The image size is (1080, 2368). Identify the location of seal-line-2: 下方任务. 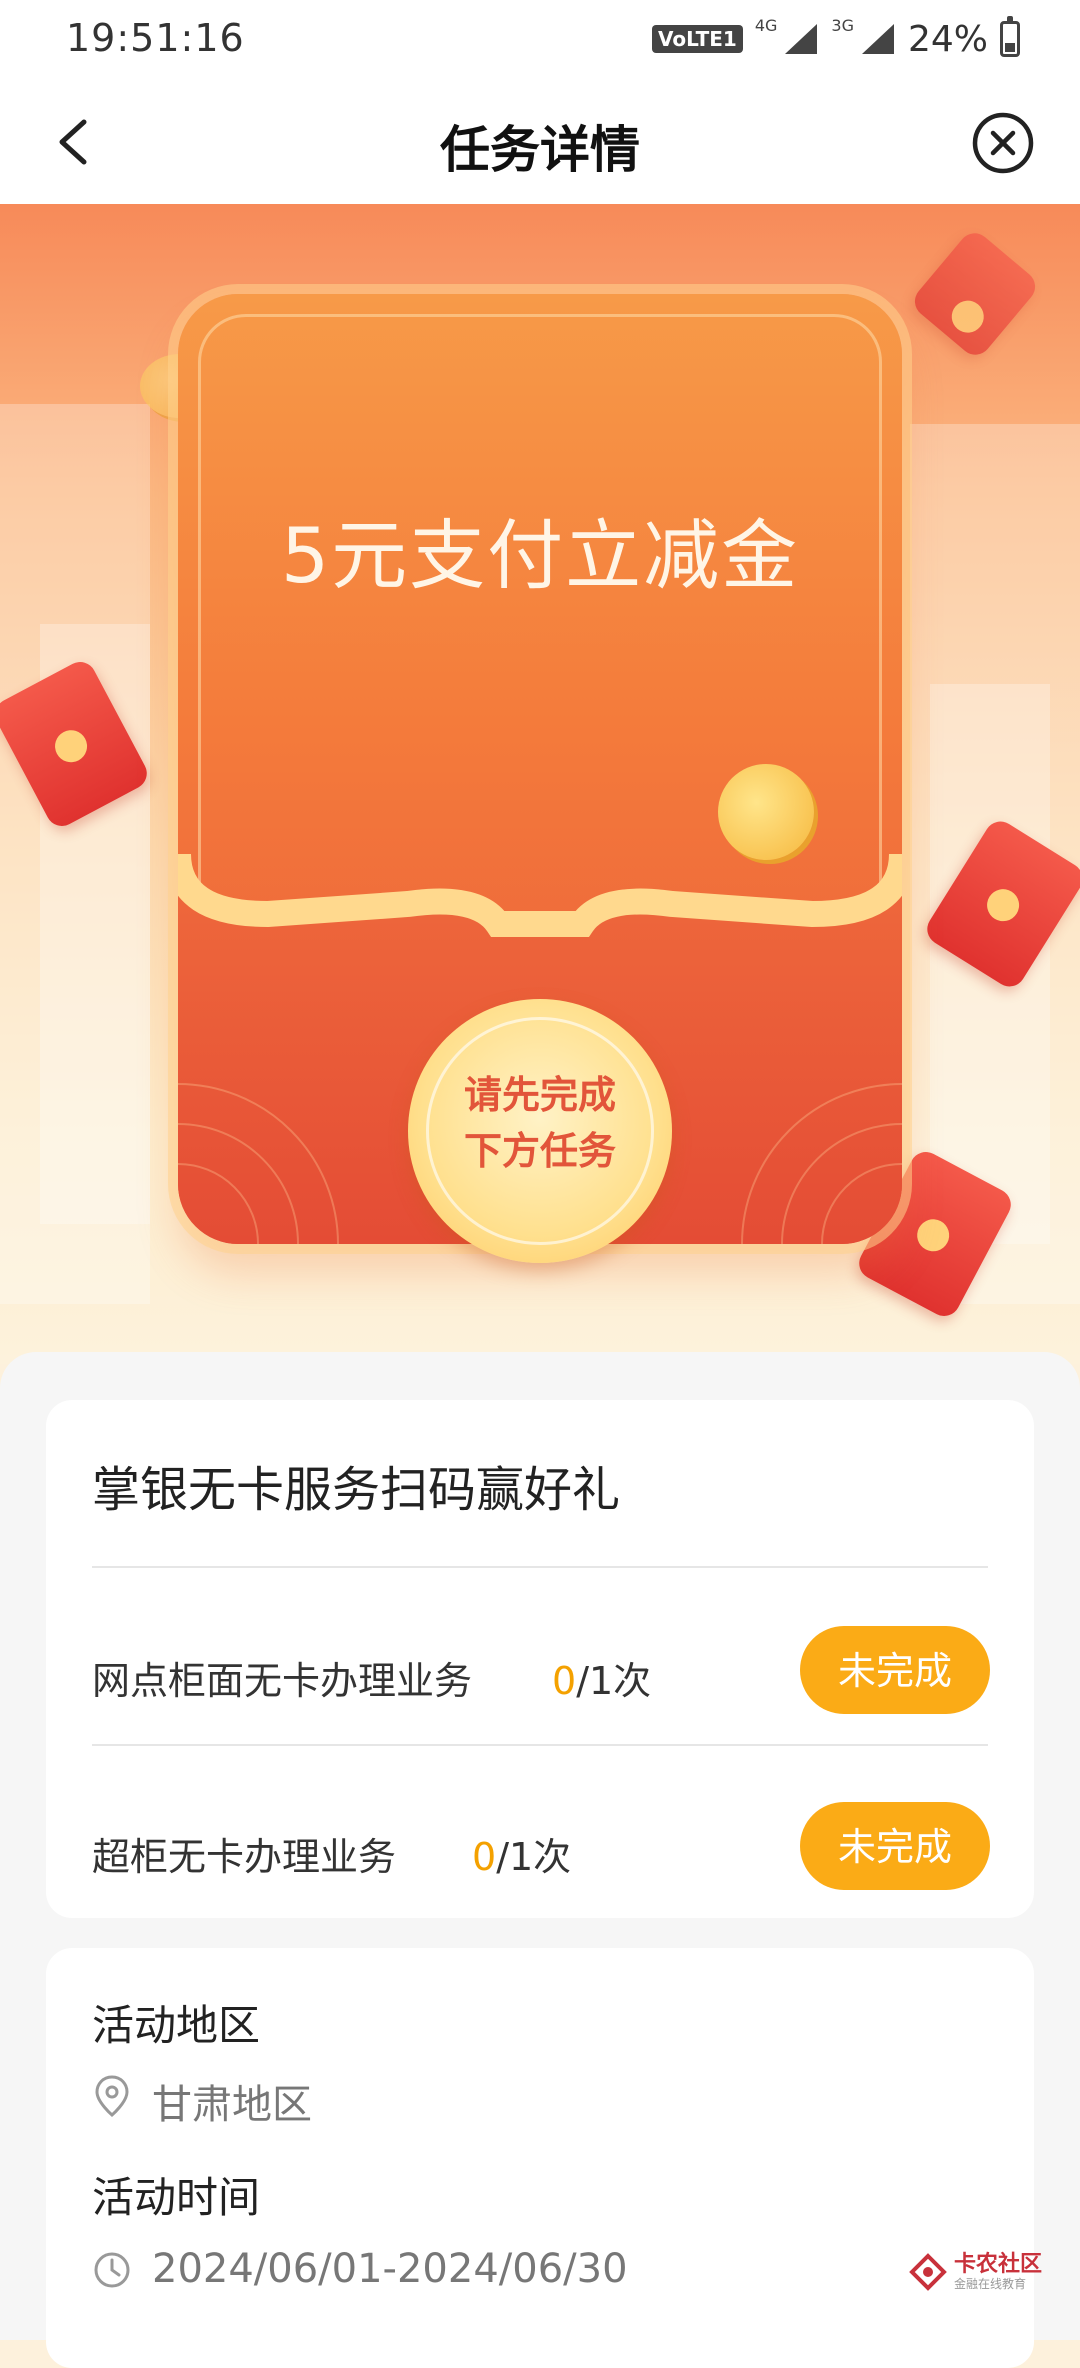
(539, 1151).